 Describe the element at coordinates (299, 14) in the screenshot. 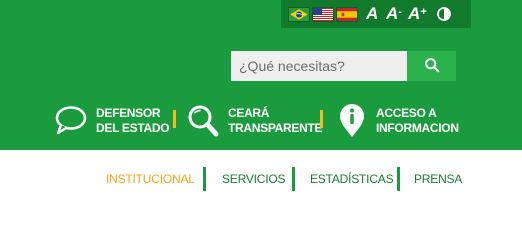

I see `brazil-flag-icon` at that location.